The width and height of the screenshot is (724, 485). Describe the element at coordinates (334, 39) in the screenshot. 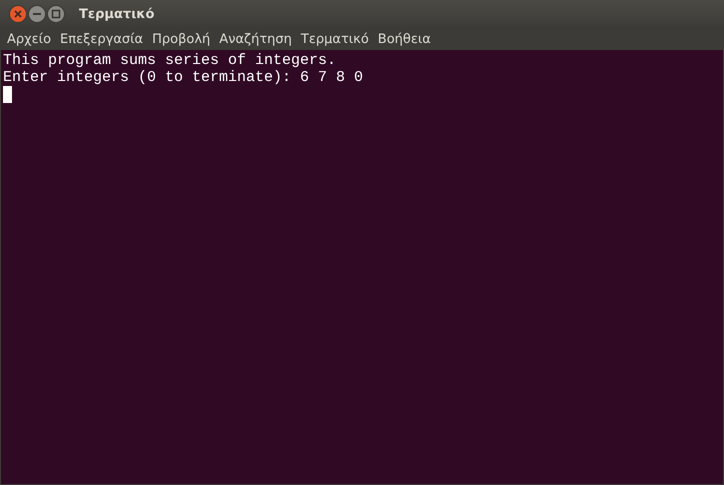

I see `menu-item: Τερματικό` at that location.